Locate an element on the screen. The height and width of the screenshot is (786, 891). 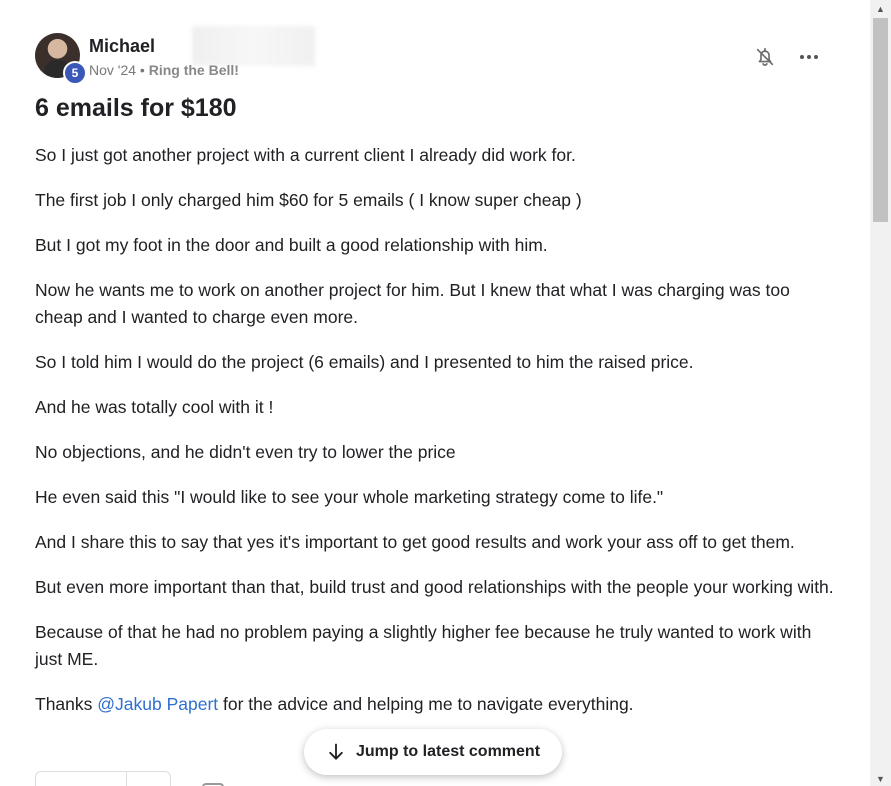
post-title: 6 emails for $180 is located at coordinates (136, 108).